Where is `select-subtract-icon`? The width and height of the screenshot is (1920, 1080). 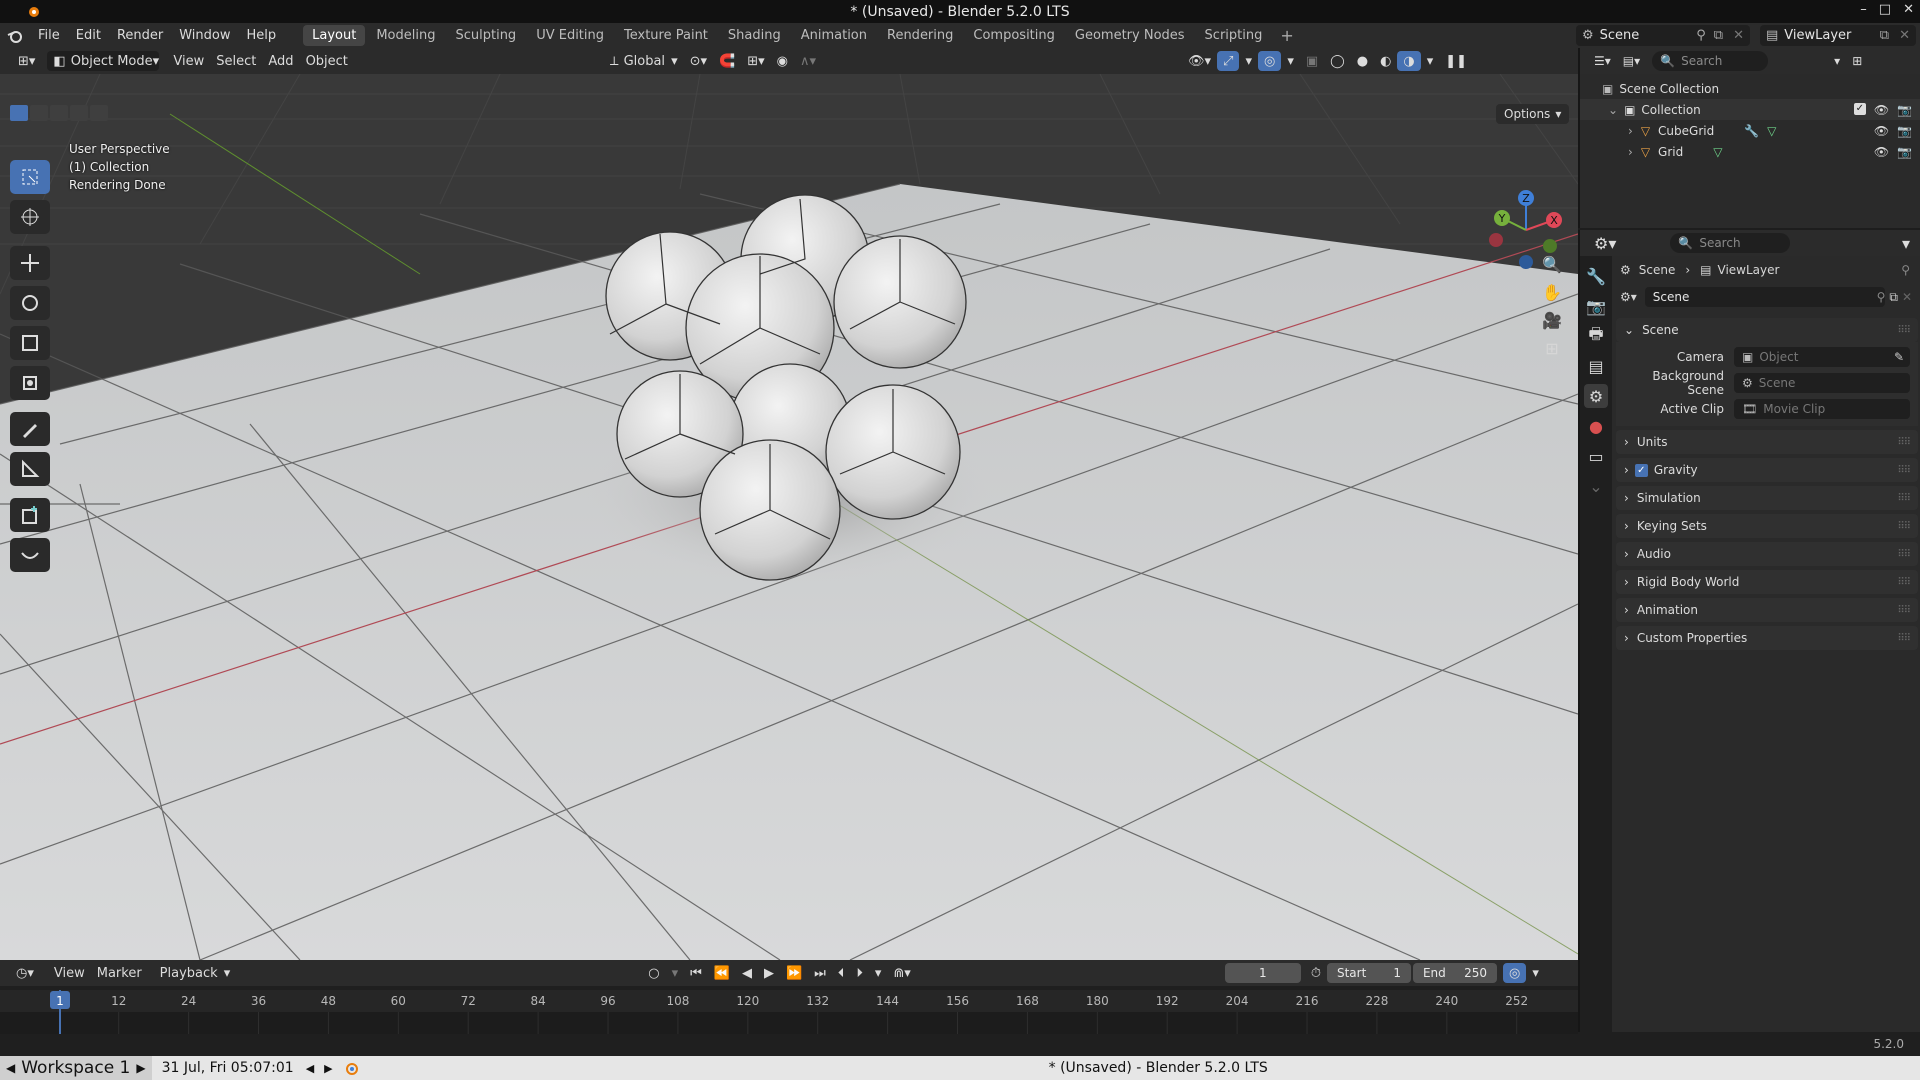 select-subtract-icon is located at coordinates (59, 113).